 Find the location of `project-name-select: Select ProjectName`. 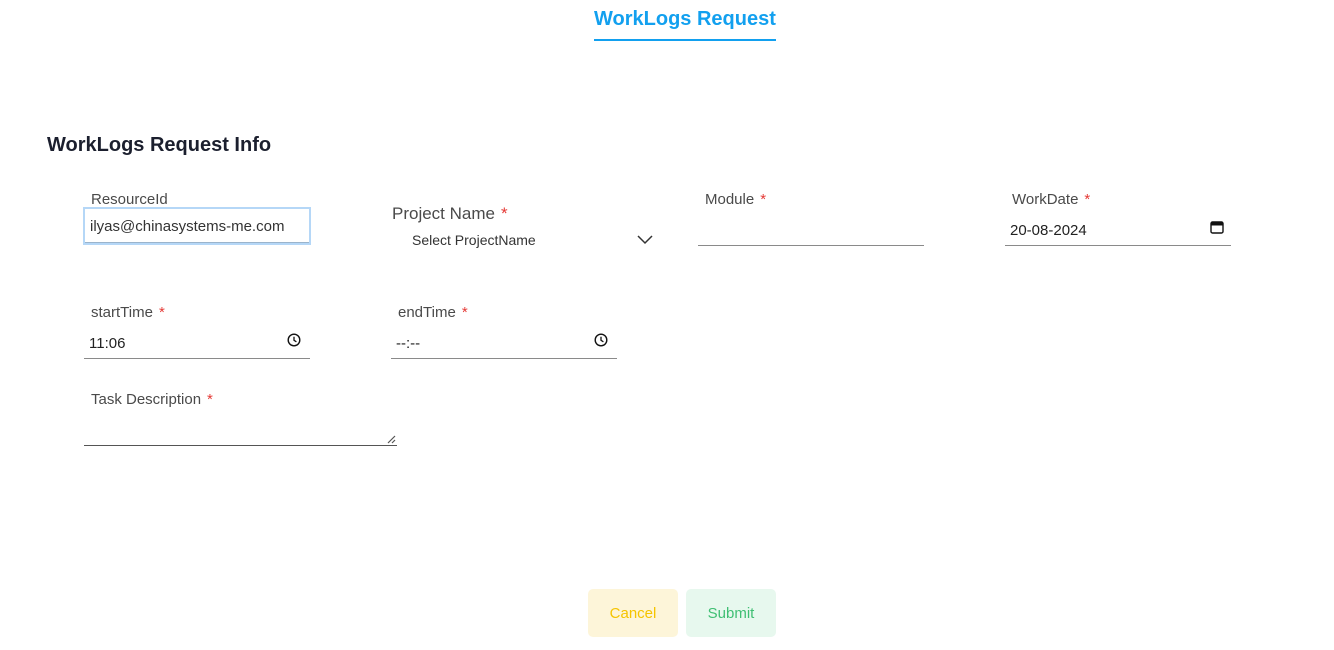

project-name-select: Select ProjectName is located at coordinates (529, 239).